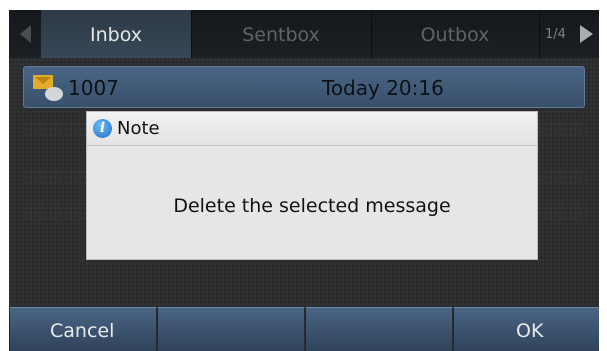 Image resolution: width=607 pixels, height=351 pixels. What do you see at coordinates (383, 88) in the screenshot?
I see `message-time: Today 20:16` at bounding box center [383, 88].